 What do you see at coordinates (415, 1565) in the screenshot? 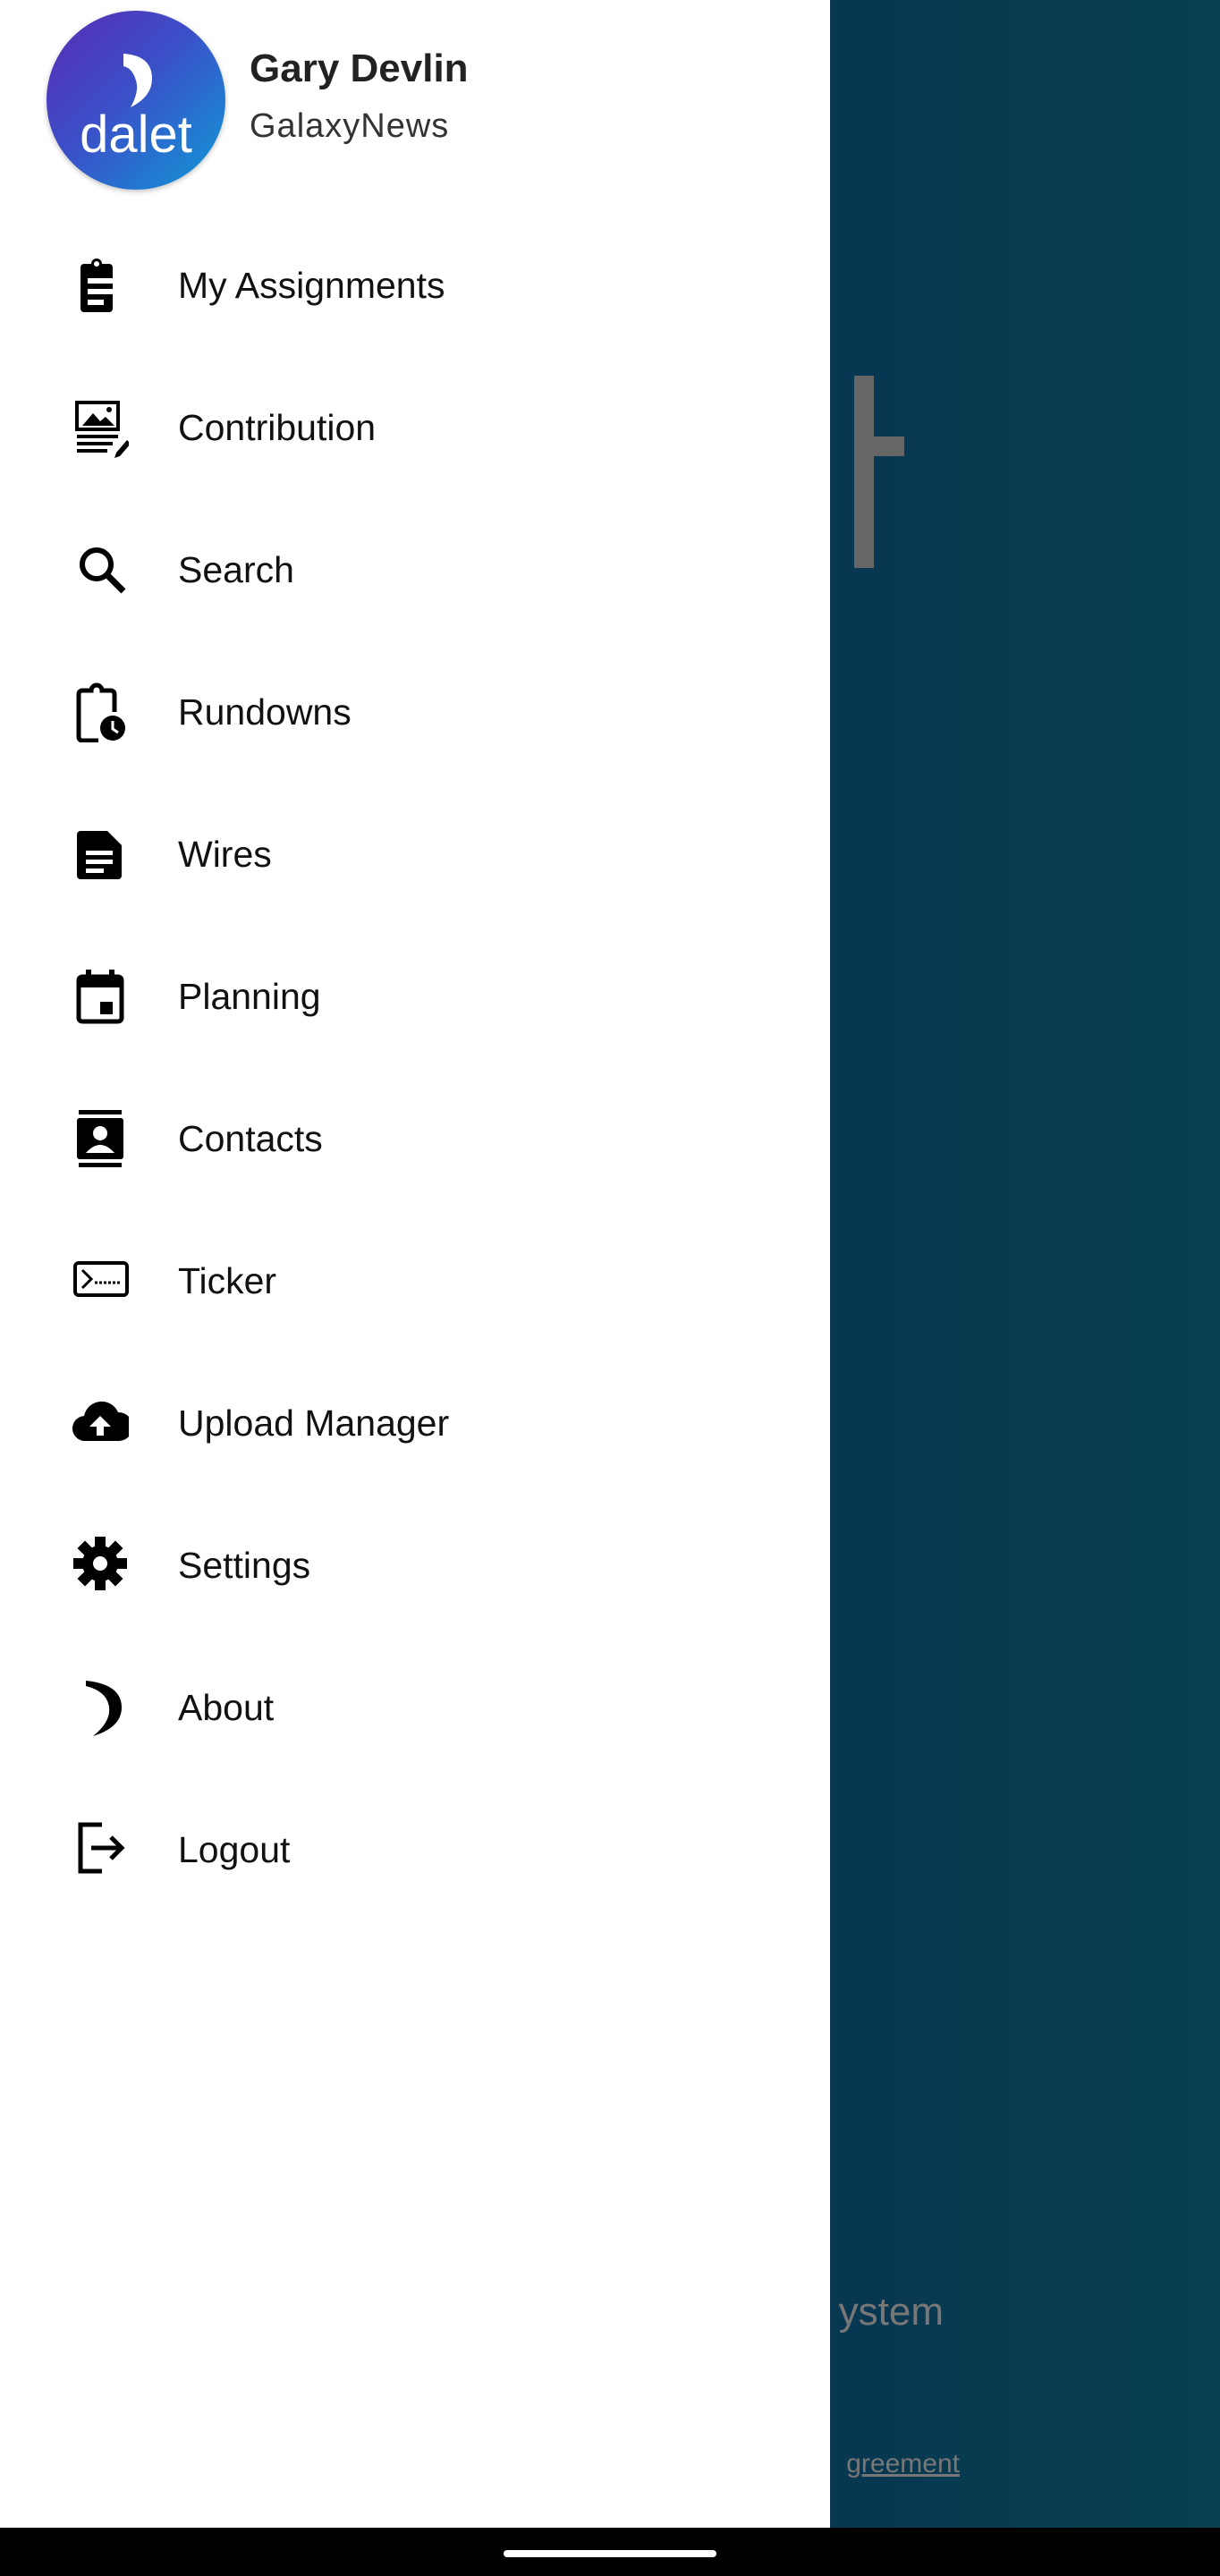
I see `menu-item-settings: Settings` at bounding box center [415, 1565].